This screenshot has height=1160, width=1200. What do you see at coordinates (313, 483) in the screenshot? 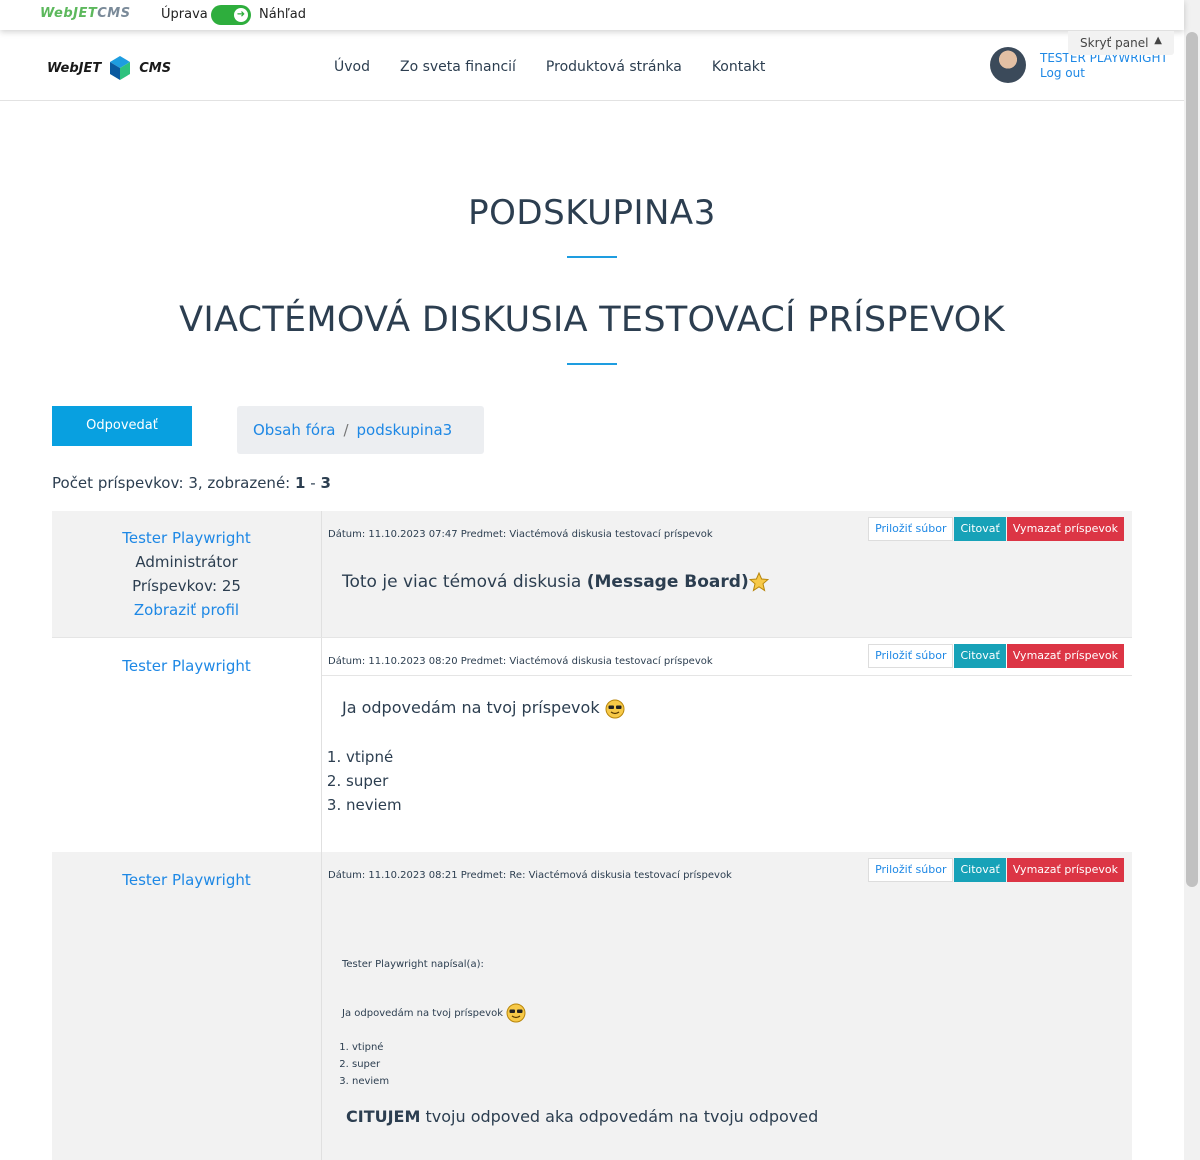
I see `post-count-dash: -` at bounding box center [313, 483].